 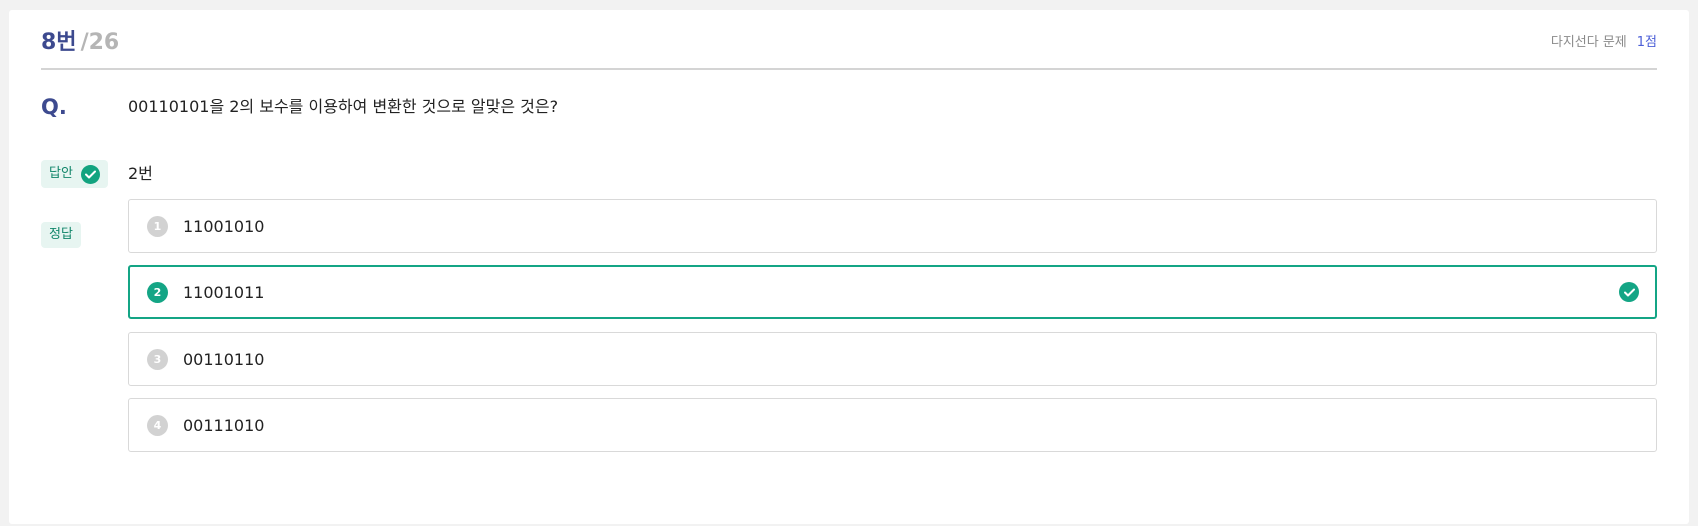 I want to click on question-total: /26, so click(x=100, y=42).